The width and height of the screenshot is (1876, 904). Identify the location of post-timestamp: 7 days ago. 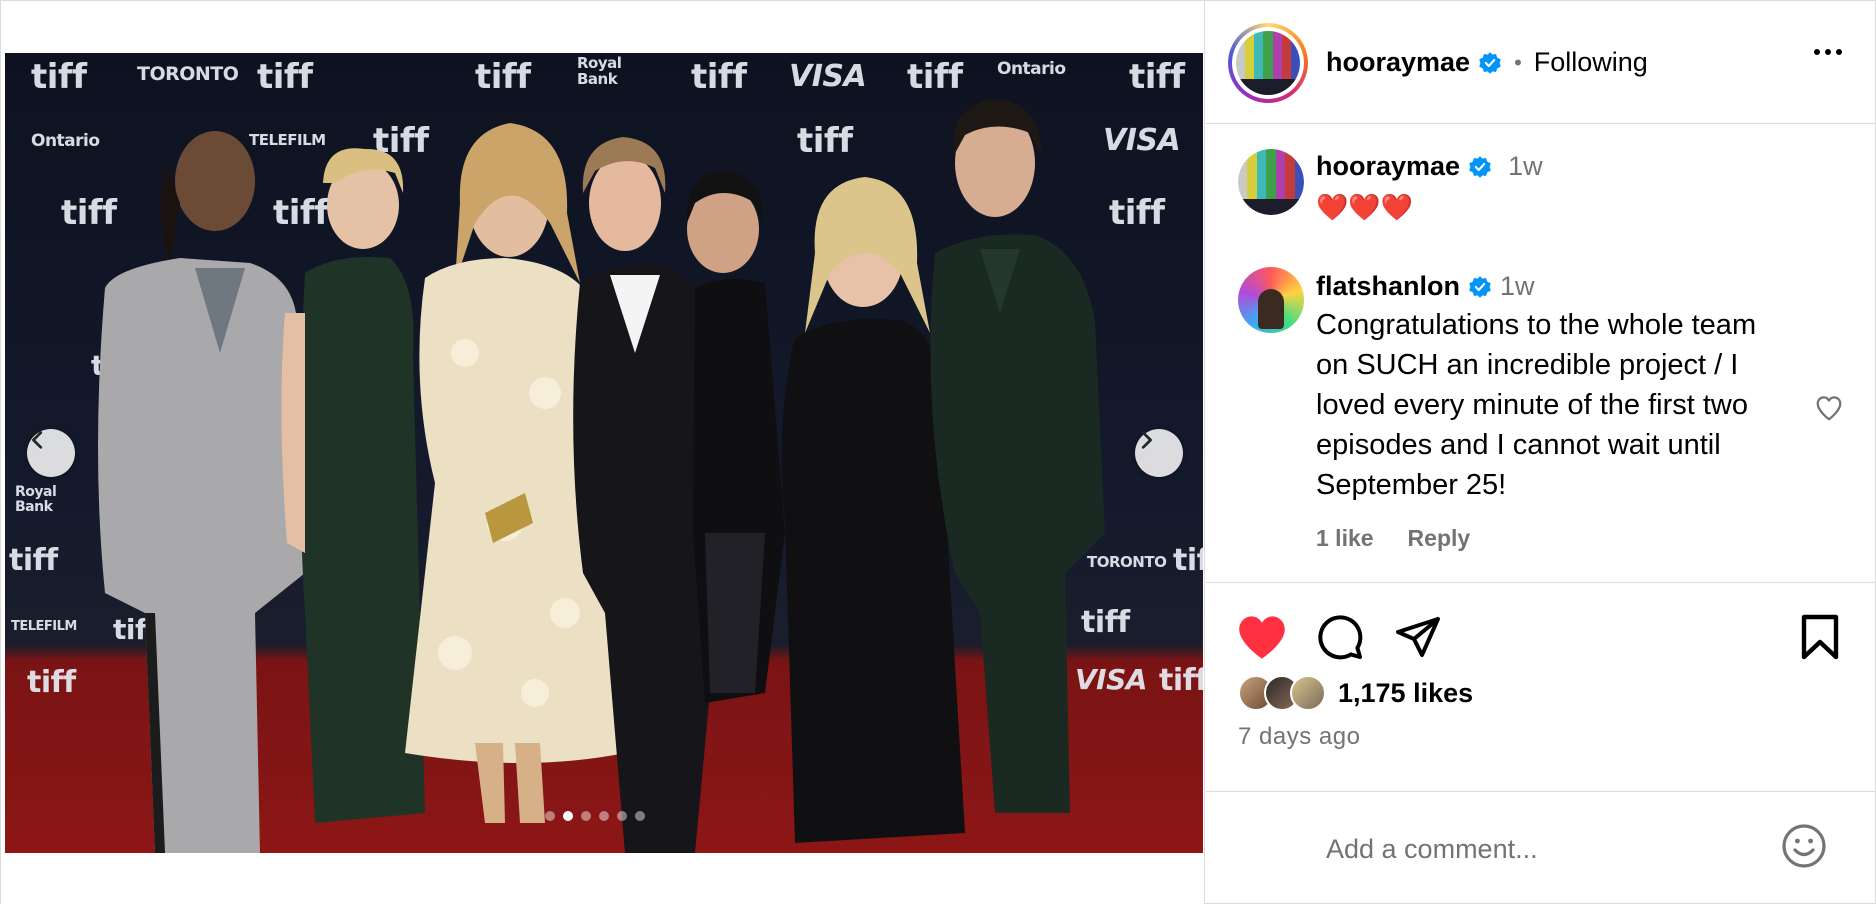
(1299, 737).